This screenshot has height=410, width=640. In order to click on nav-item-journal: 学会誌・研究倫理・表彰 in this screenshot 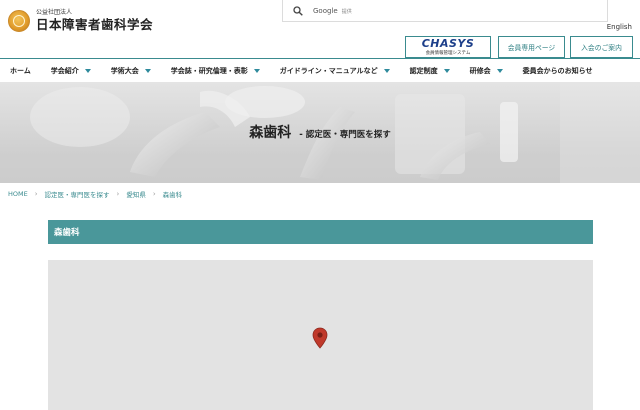, I will do `click(215, 71)`.